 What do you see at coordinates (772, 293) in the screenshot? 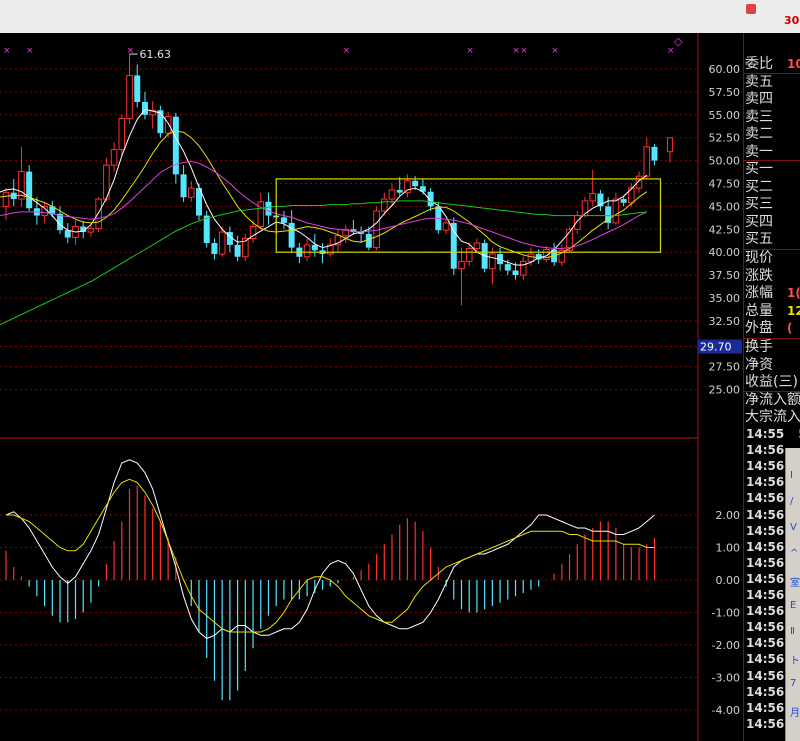
I see `quote-row: 涨幅 1(` at bounding box center [772, 293].